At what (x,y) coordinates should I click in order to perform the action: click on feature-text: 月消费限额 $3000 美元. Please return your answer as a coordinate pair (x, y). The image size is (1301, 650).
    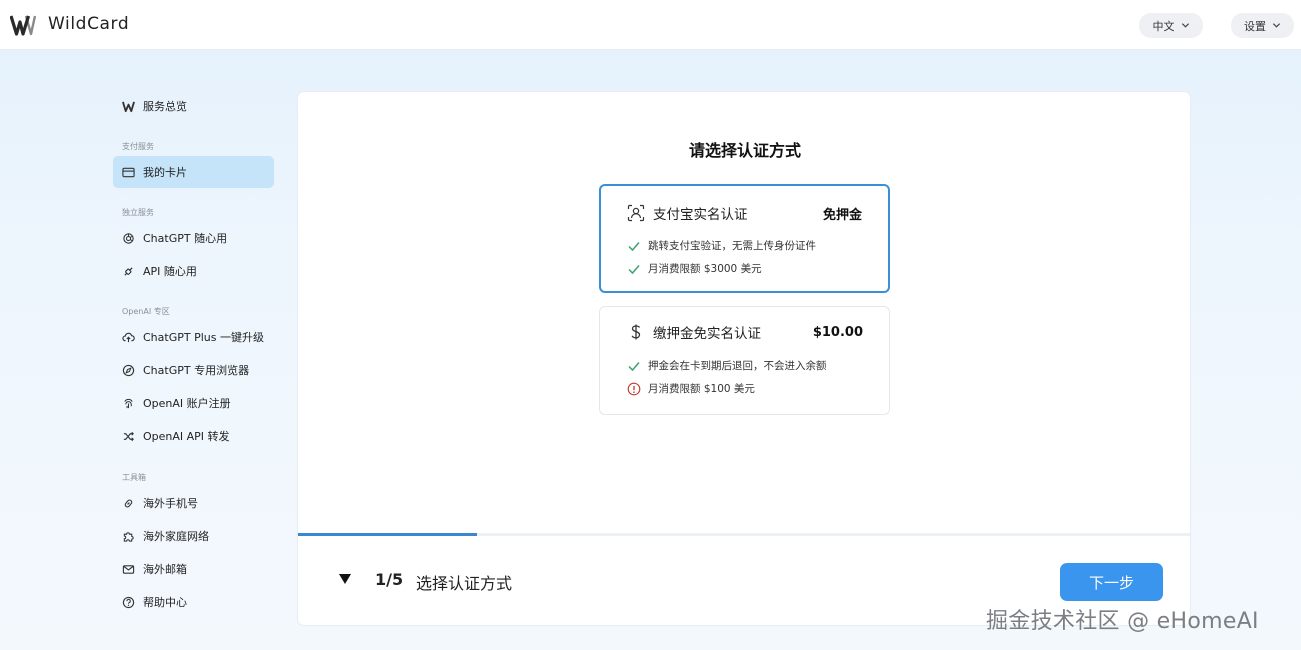
    Looking at the image, I should click on (705, 269).